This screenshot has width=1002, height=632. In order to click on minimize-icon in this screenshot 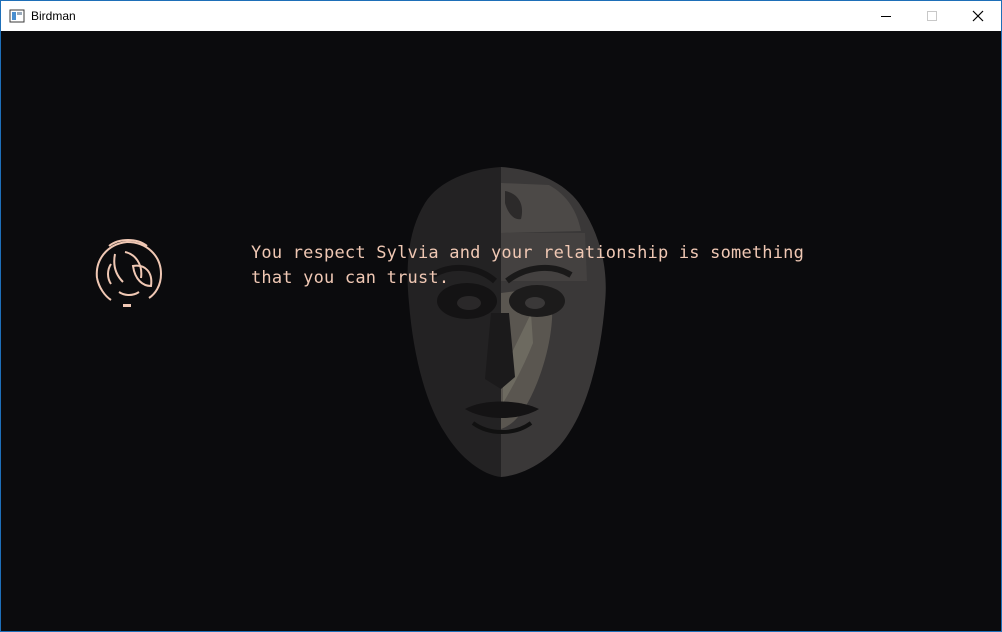, I will do `click(886, 16)`.